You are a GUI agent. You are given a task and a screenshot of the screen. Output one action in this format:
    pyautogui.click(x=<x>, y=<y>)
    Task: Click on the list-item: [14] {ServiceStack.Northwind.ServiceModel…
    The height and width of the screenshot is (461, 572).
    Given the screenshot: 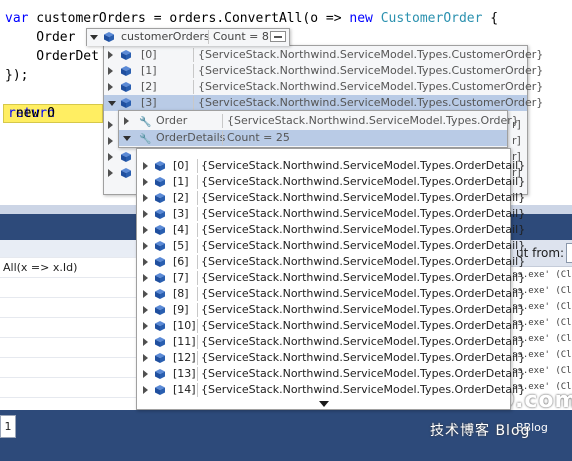 What is the action you would take?
    pyautogui.click(x=331, y=390)
    